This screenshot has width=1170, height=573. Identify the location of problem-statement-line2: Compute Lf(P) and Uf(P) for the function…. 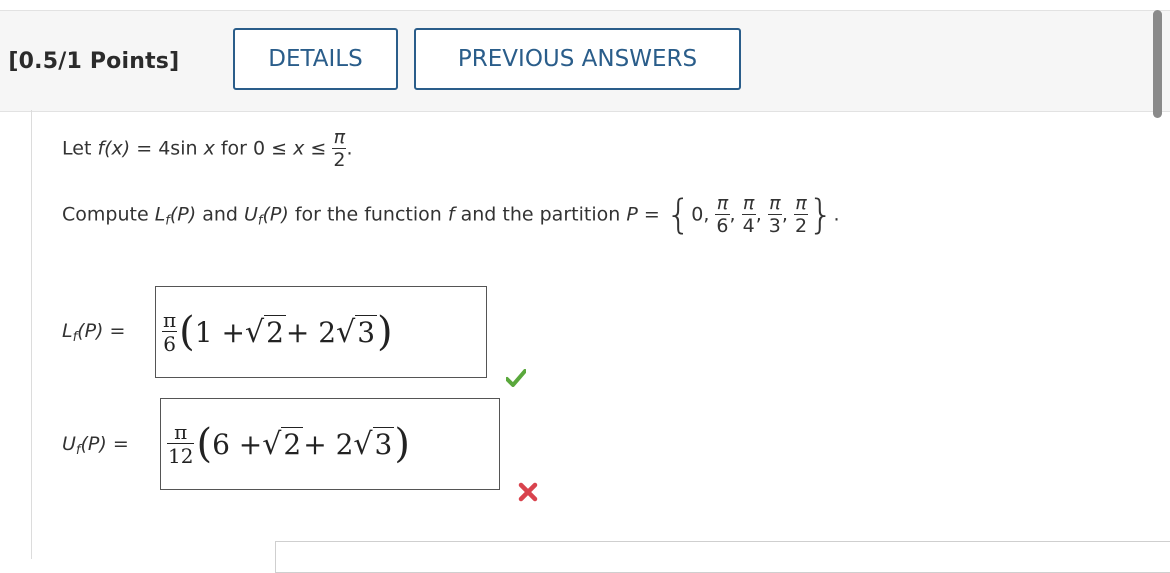
(451, 215).